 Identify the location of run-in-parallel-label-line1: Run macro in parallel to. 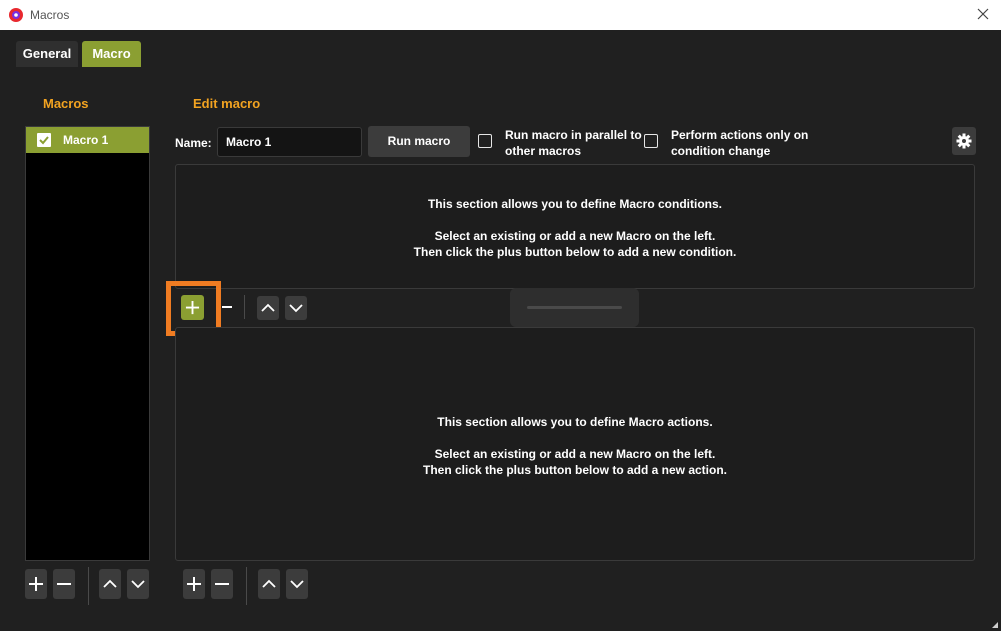
(573, 135).